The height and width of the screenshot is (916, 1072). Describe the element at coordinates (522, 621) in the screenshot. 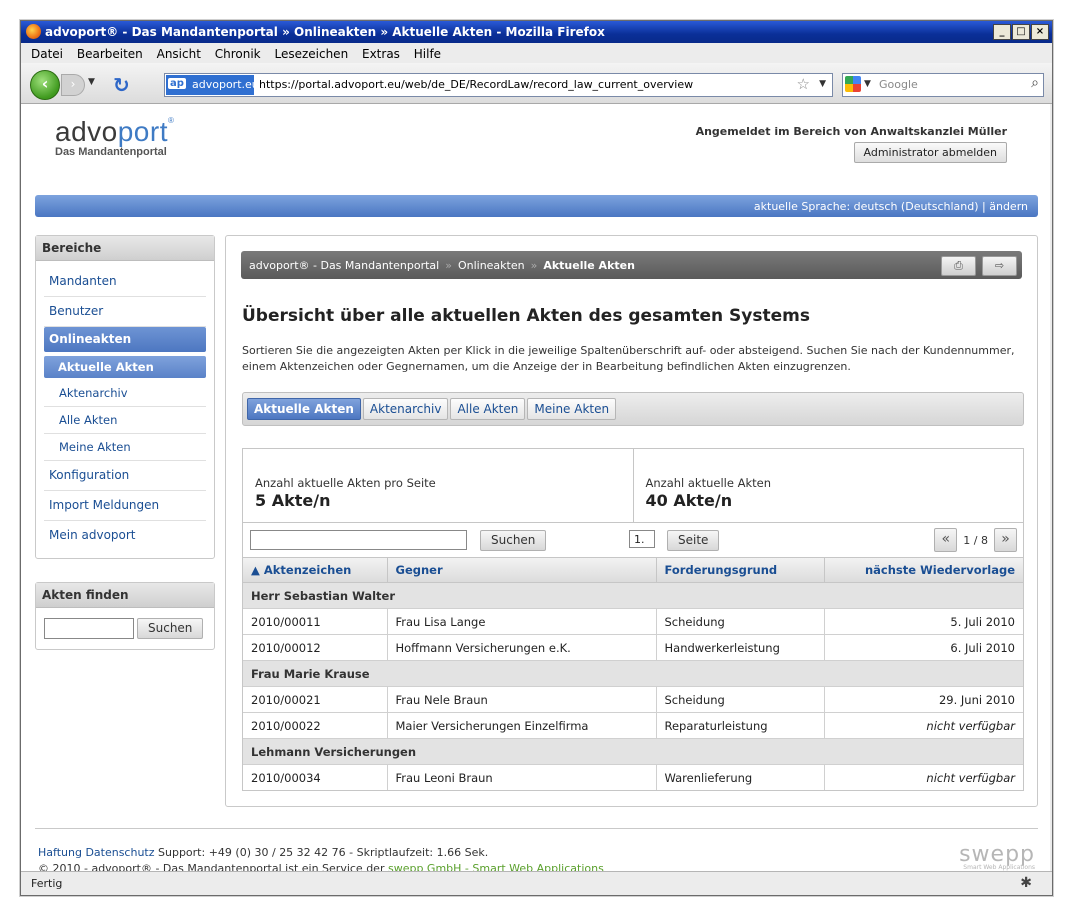

I see `cell-gegner: Frau Lisa Lange` at that location.